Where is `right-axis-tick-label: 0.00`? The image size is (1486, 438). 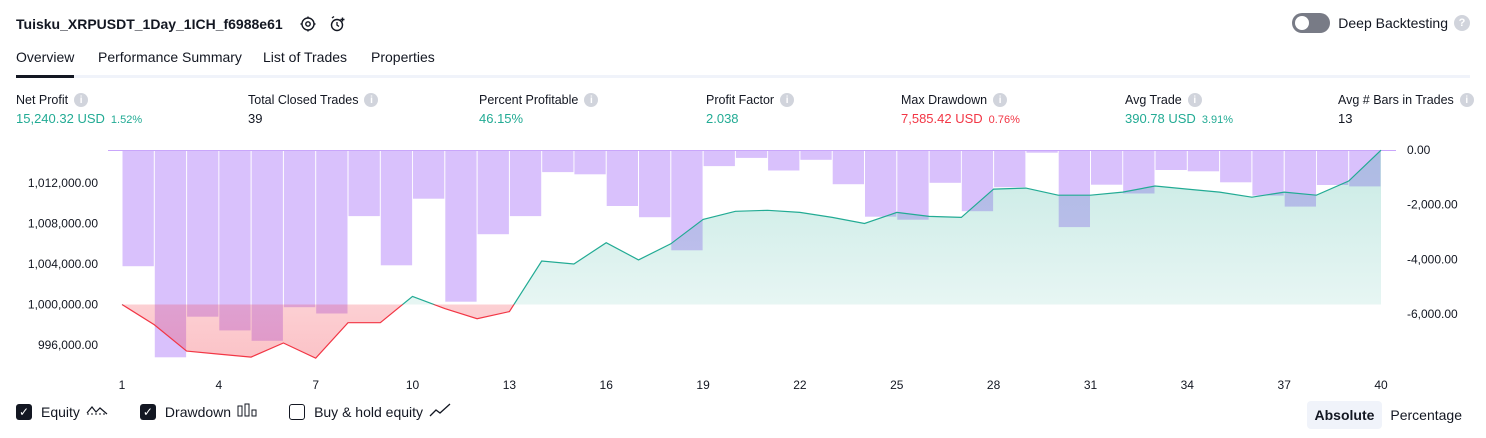
right-axis-tick-label: 0.00 is located at coordinates (1419, 150).